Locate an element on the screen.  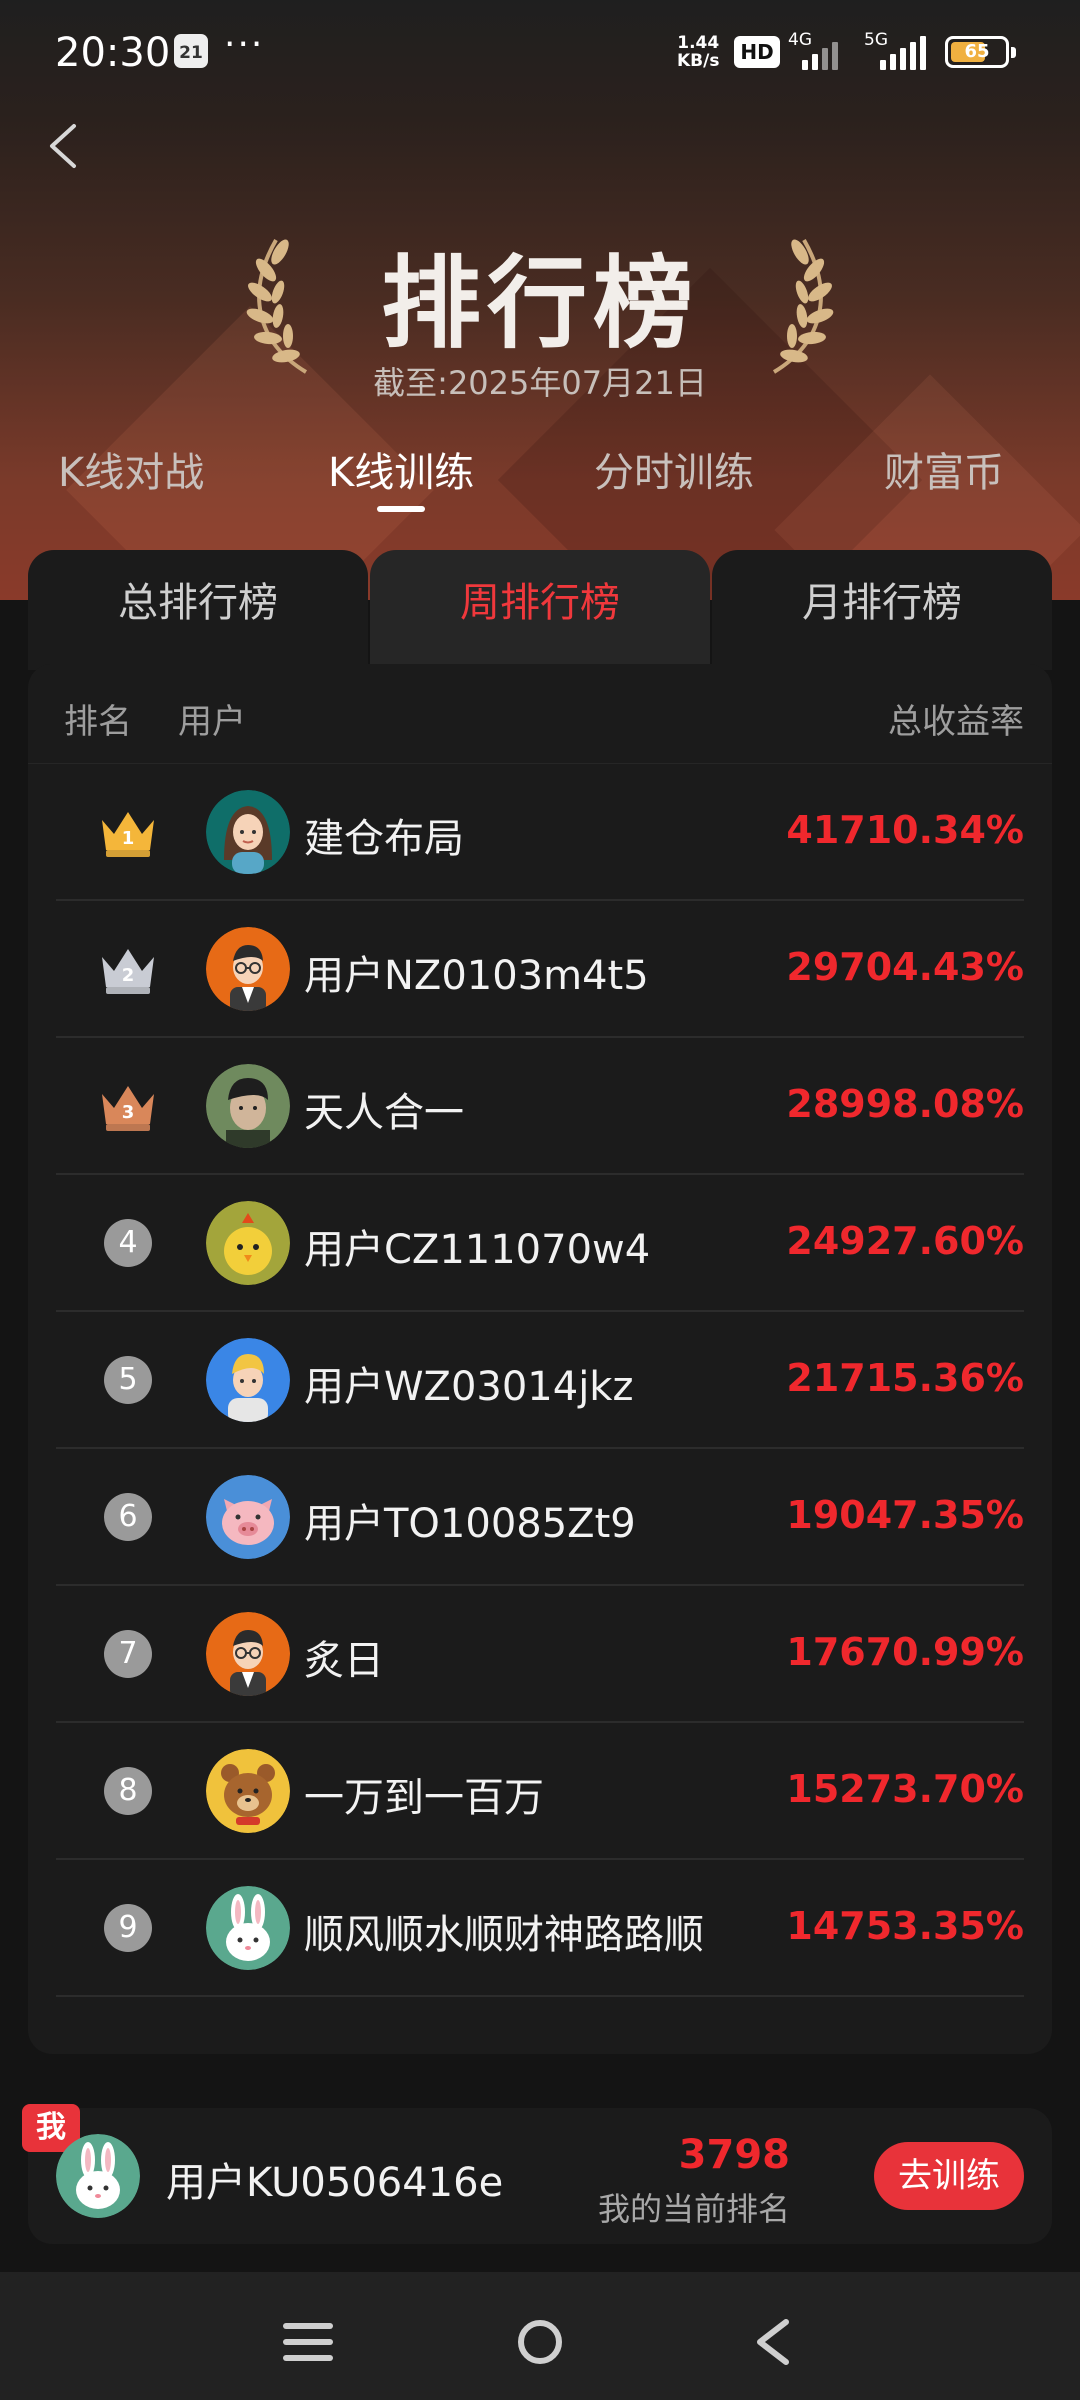
signal-5g-icon: 5G is located at coordinates (897, 50).